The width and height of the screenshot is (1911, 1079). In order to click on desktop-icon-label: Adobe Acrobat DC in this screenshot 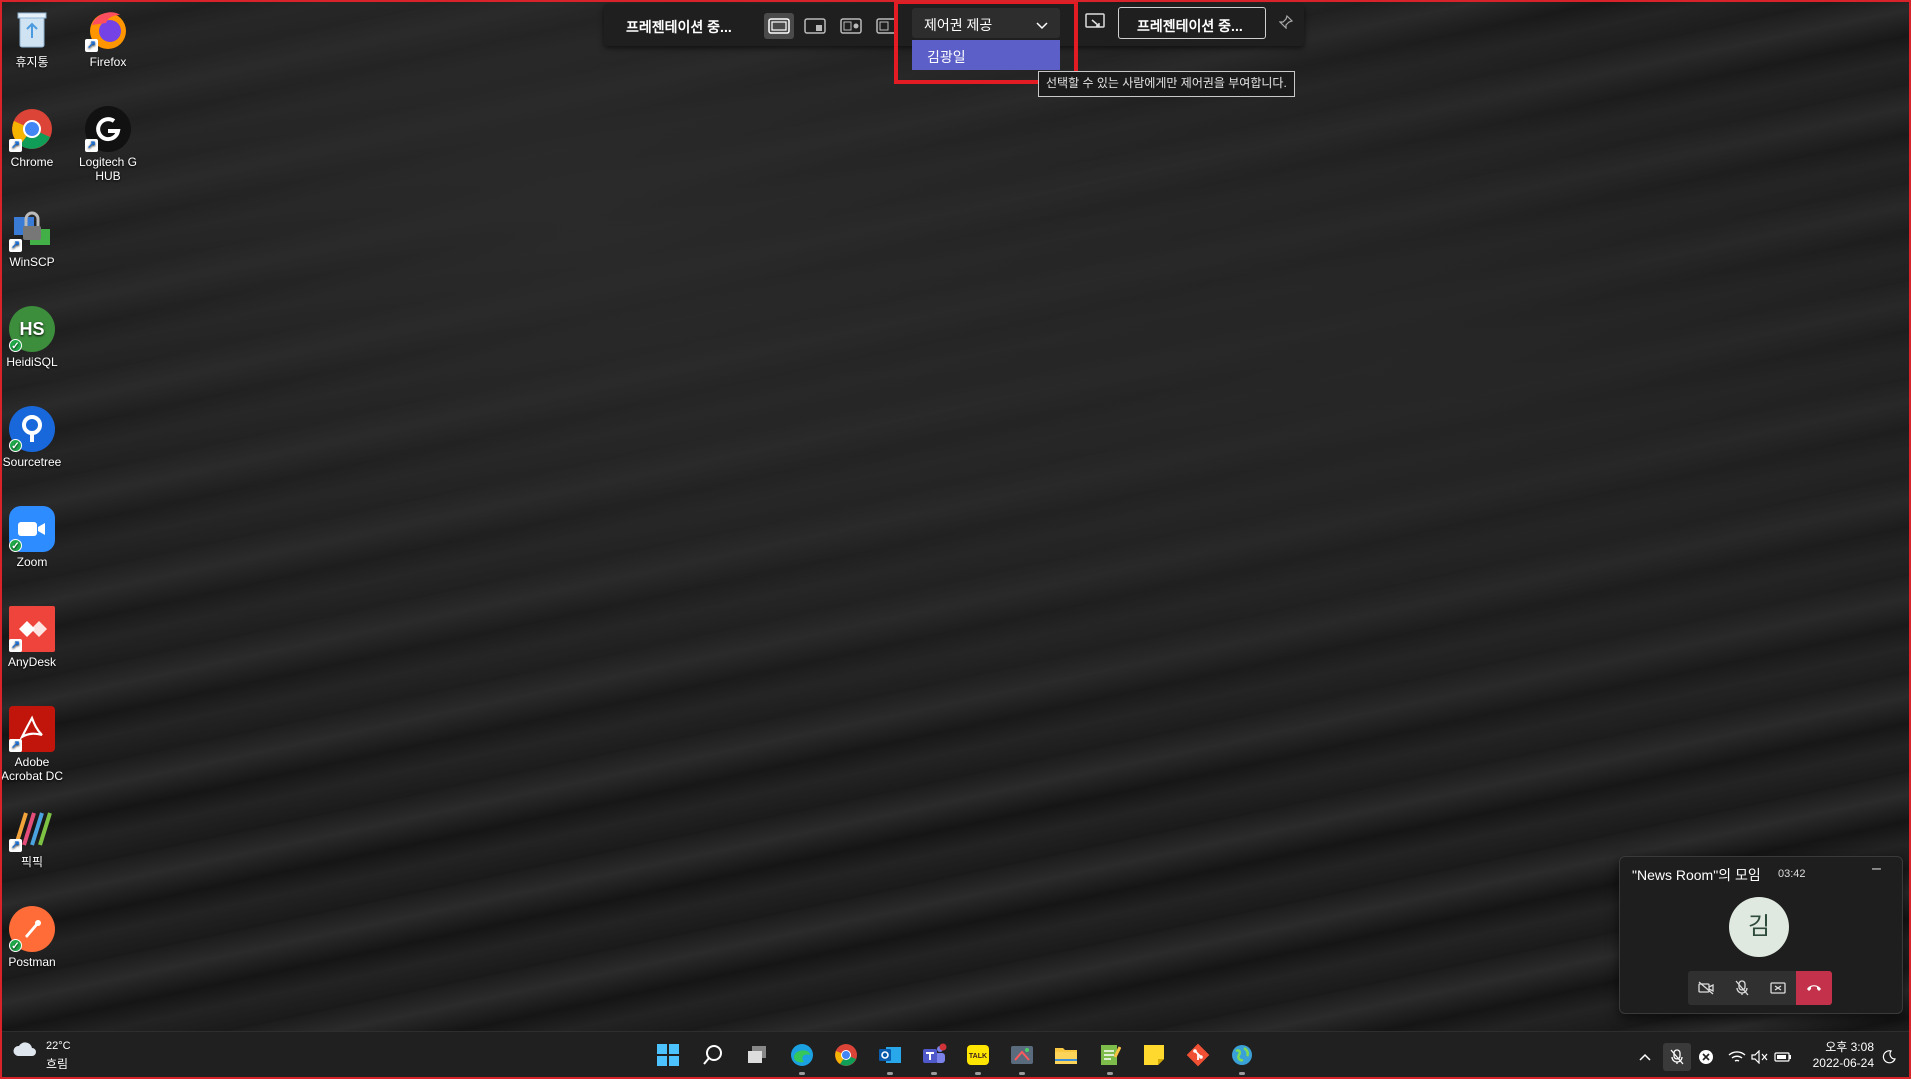, I will do `click(32, 769)`.